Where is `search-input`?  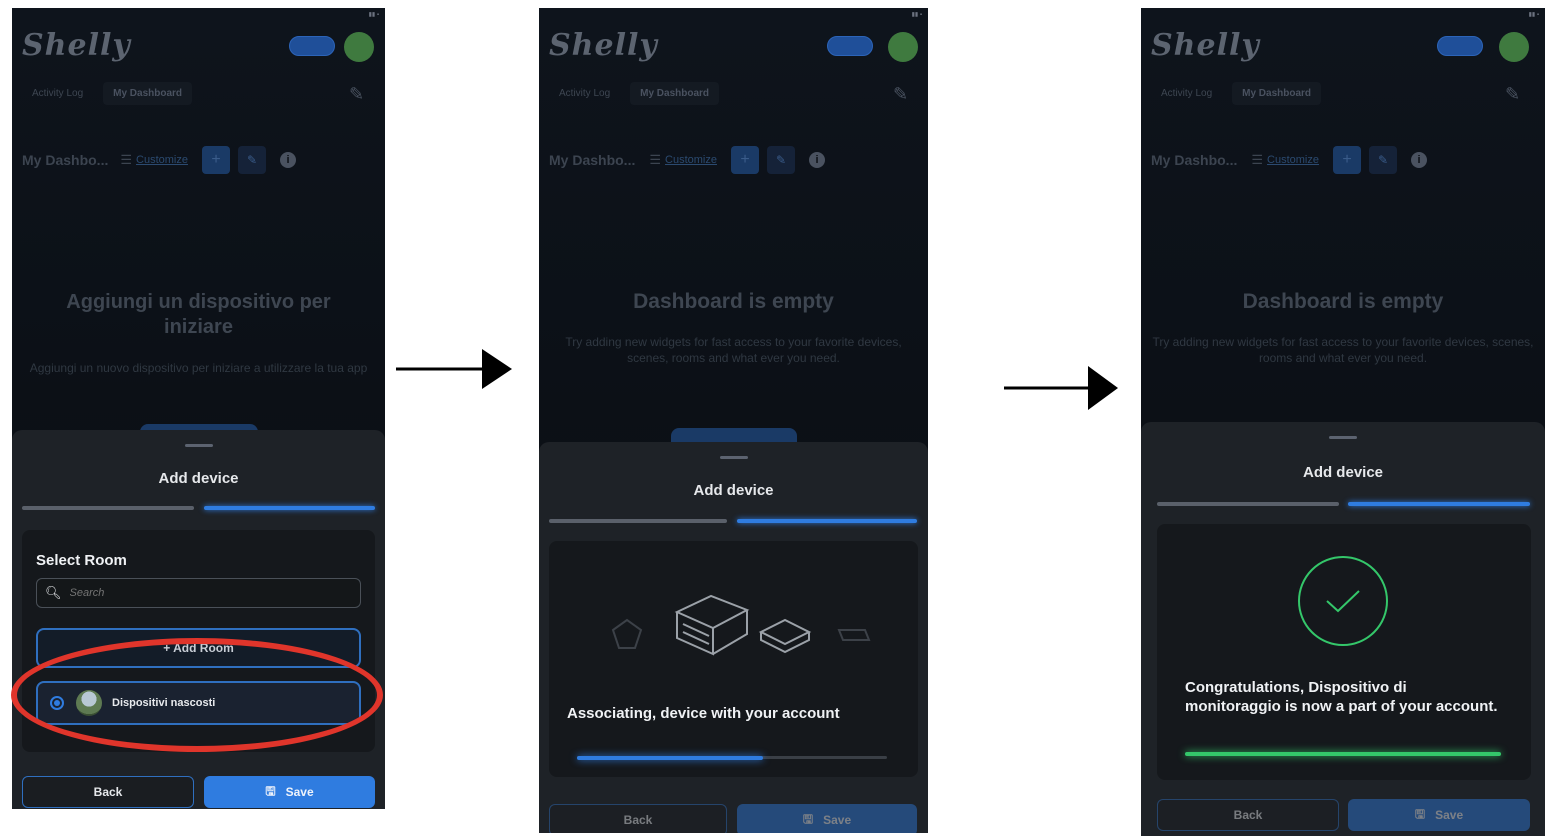 search-input is located at coordinates (169, 593).